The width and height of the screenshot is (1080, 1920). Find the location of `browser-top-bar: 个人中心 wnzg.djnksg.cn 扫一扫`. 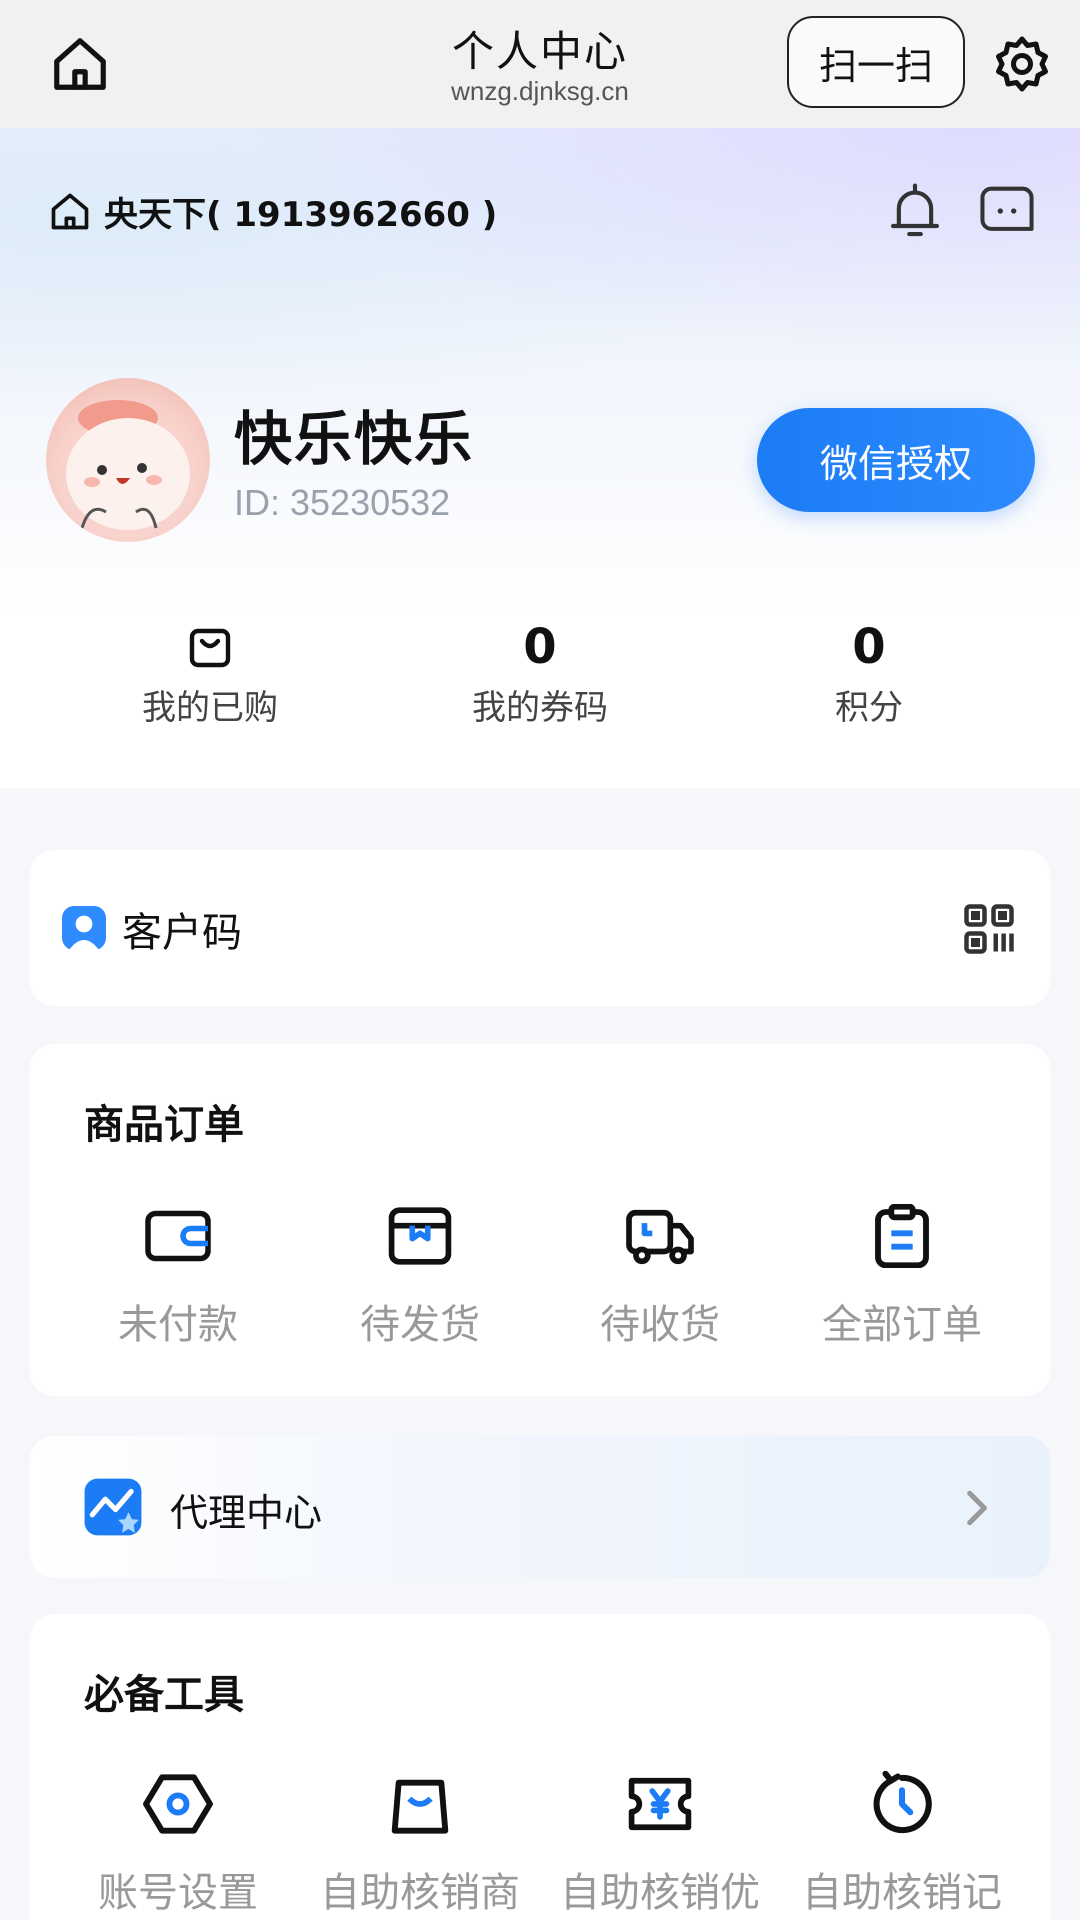

browser-top-bar: 个人中心 wnzg.djnksg.cn 扫一扫 is located at coordinates (540, 64).